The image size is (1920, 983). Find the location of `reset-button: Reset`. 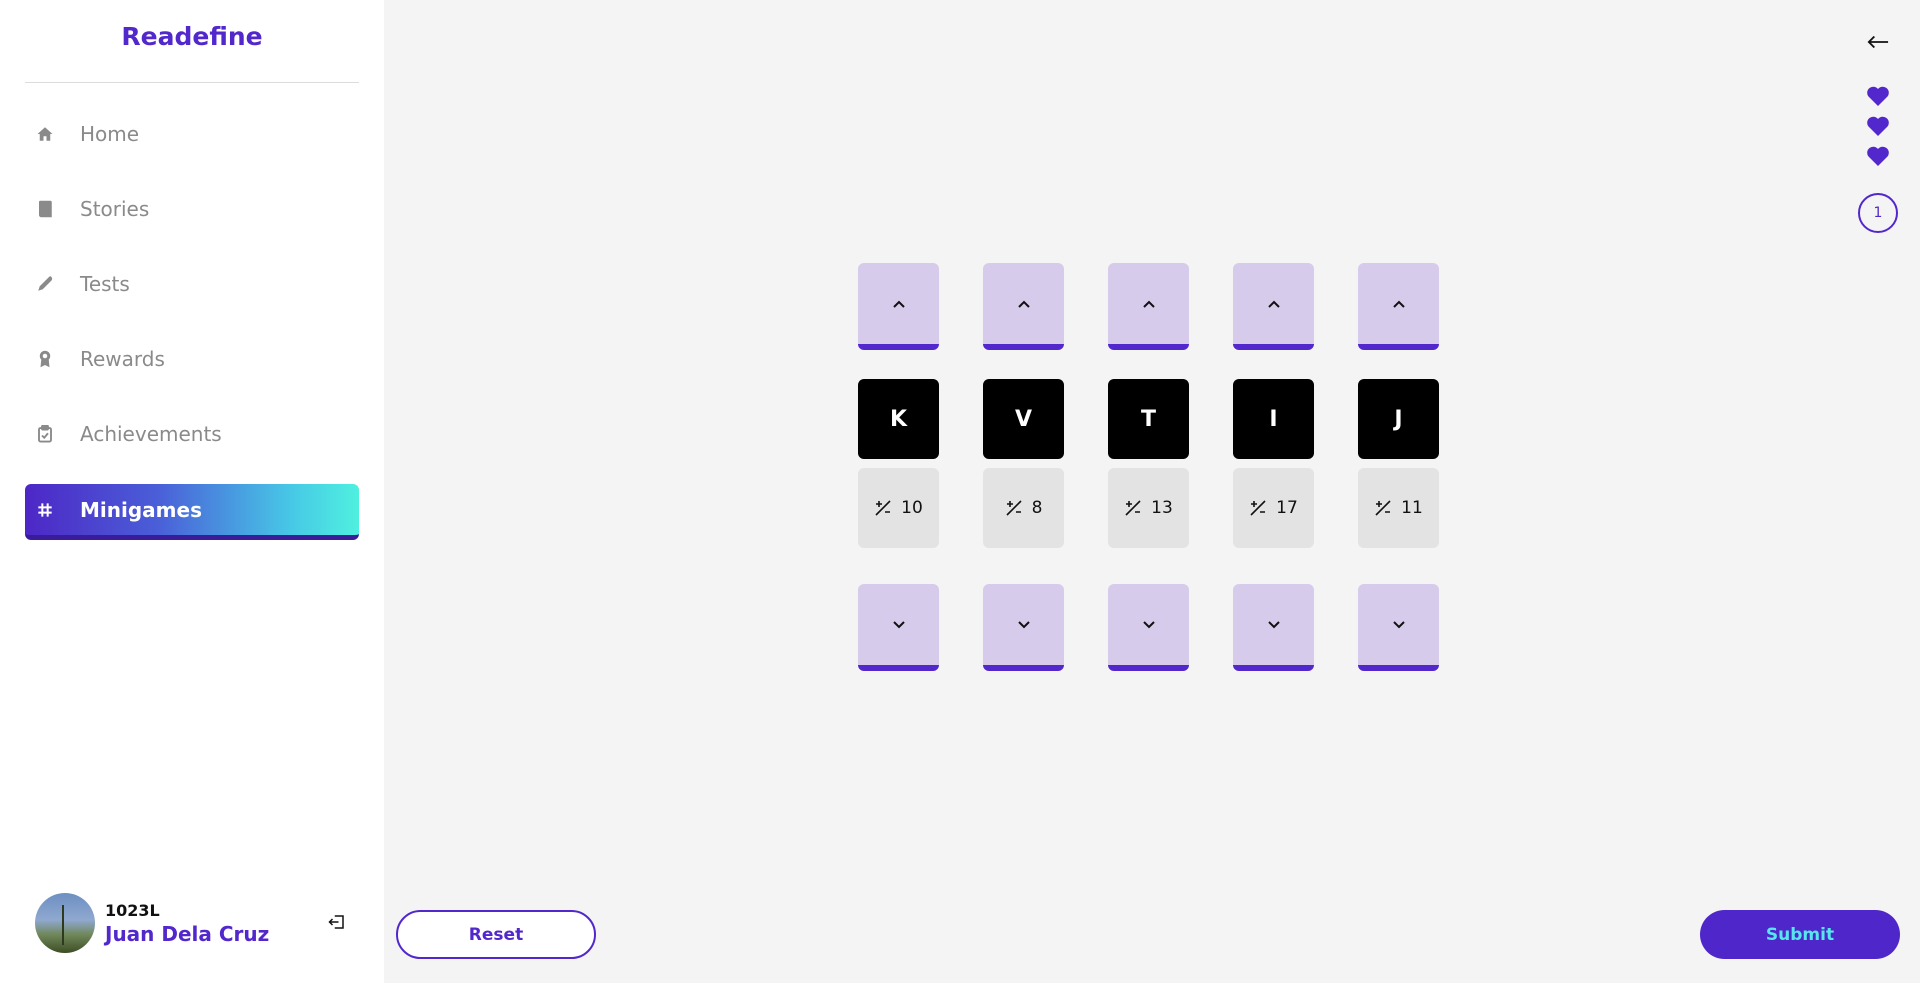

reset-button: Reset is located at coordinates (496, 934).